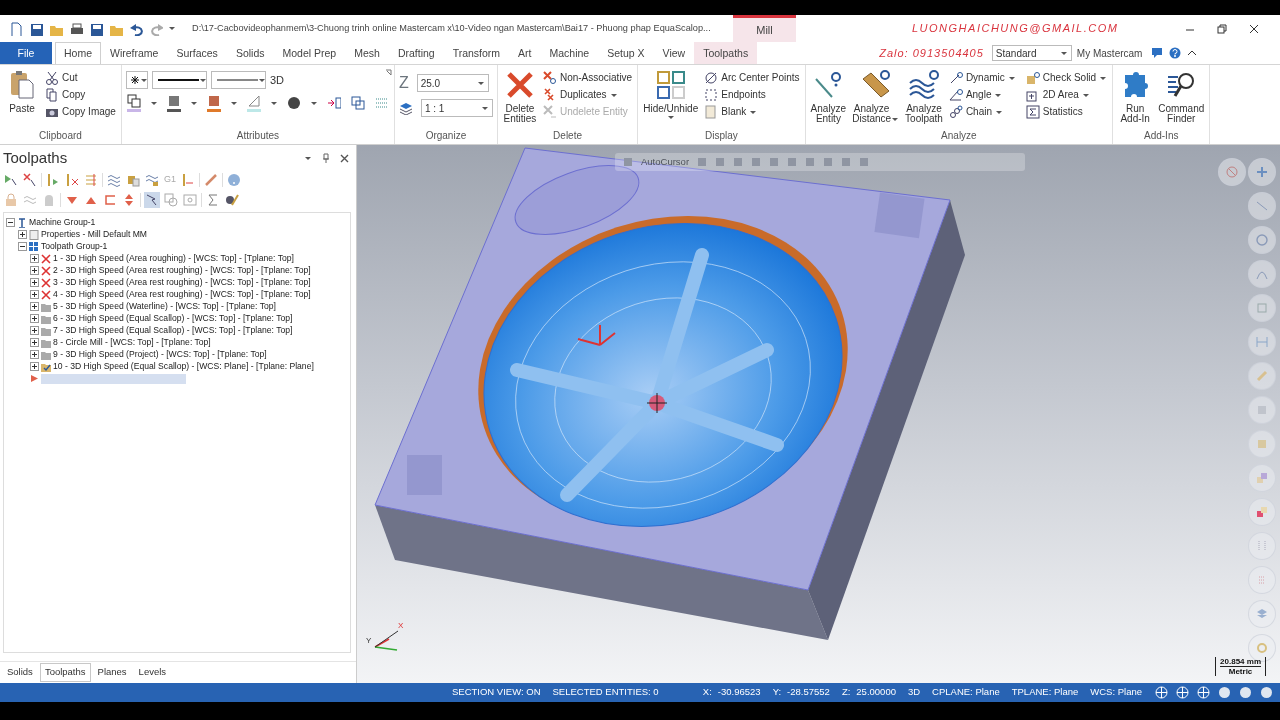 This screenshot has width=1280, height=720. What do you see at coordinates (587, 77) in the screenshot?
I see `ribbon-button: Non-Associative` at bounding box center [587, 77].